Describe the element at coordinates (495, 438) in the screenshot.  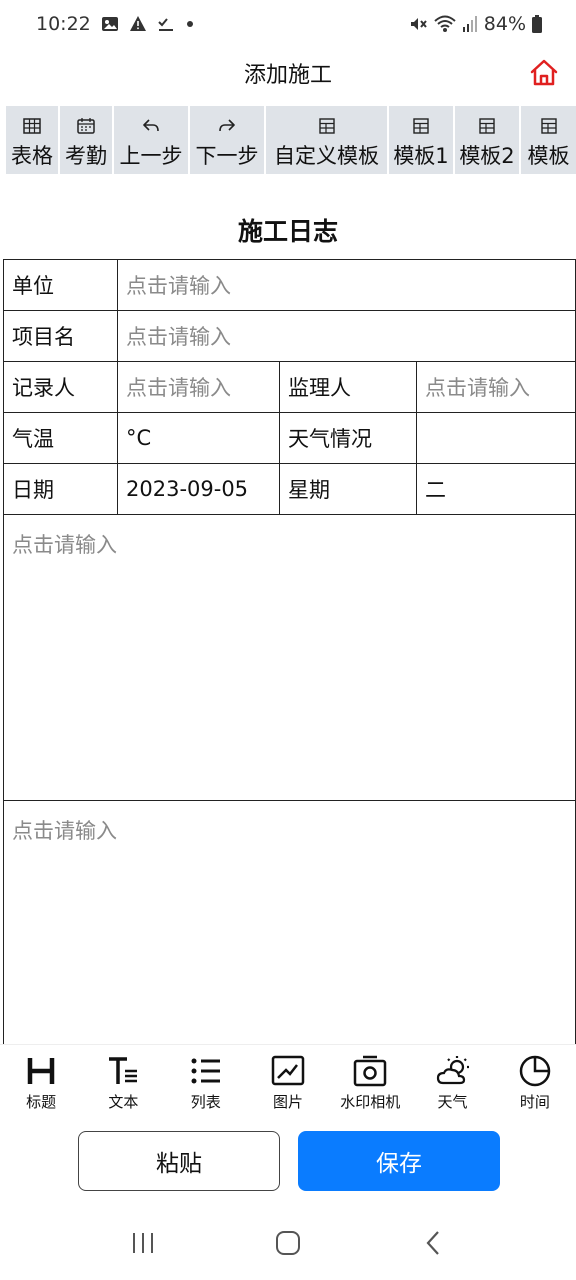
I see `weather-input` at that location.